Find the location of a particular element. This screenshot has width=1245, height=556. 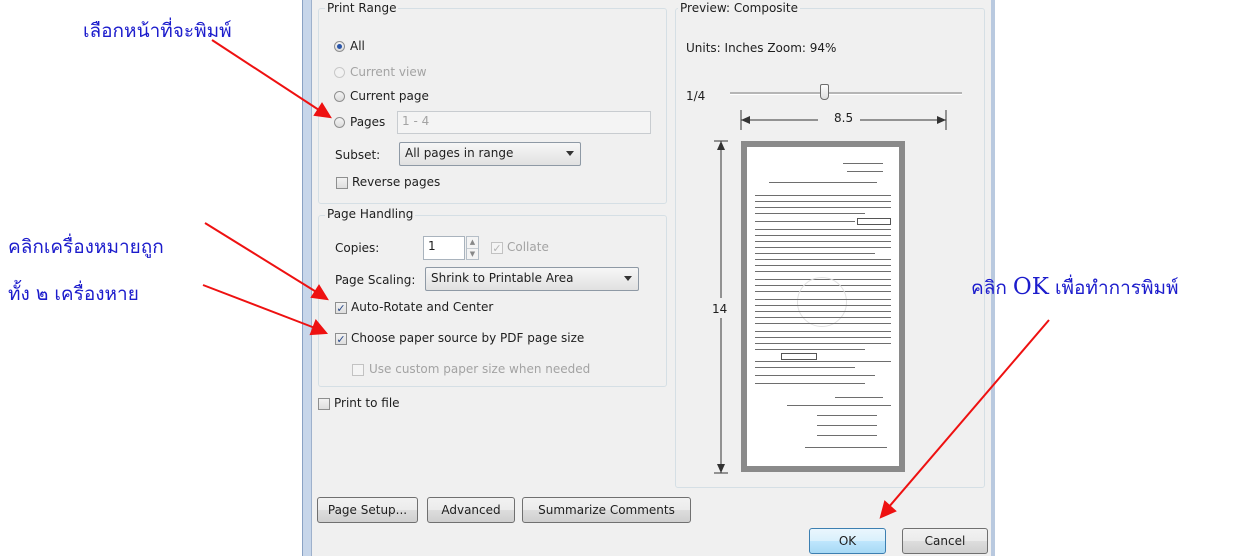

arrow-to-auto-rotate is located at coordinates (261, 258).